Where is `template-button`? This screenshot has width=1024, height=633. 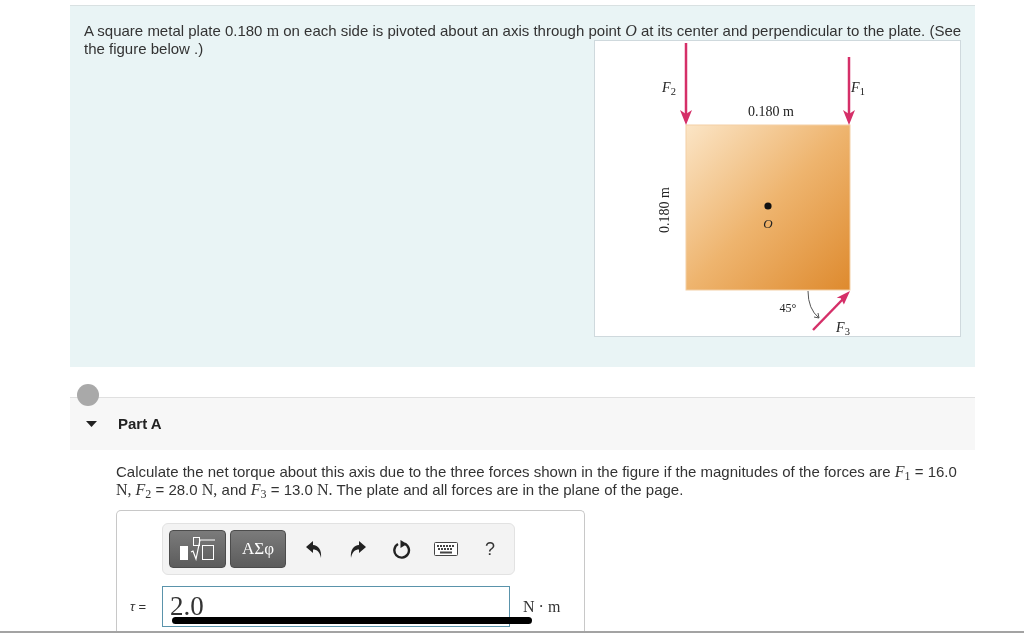 template-button is located at coordinates (197, 549).